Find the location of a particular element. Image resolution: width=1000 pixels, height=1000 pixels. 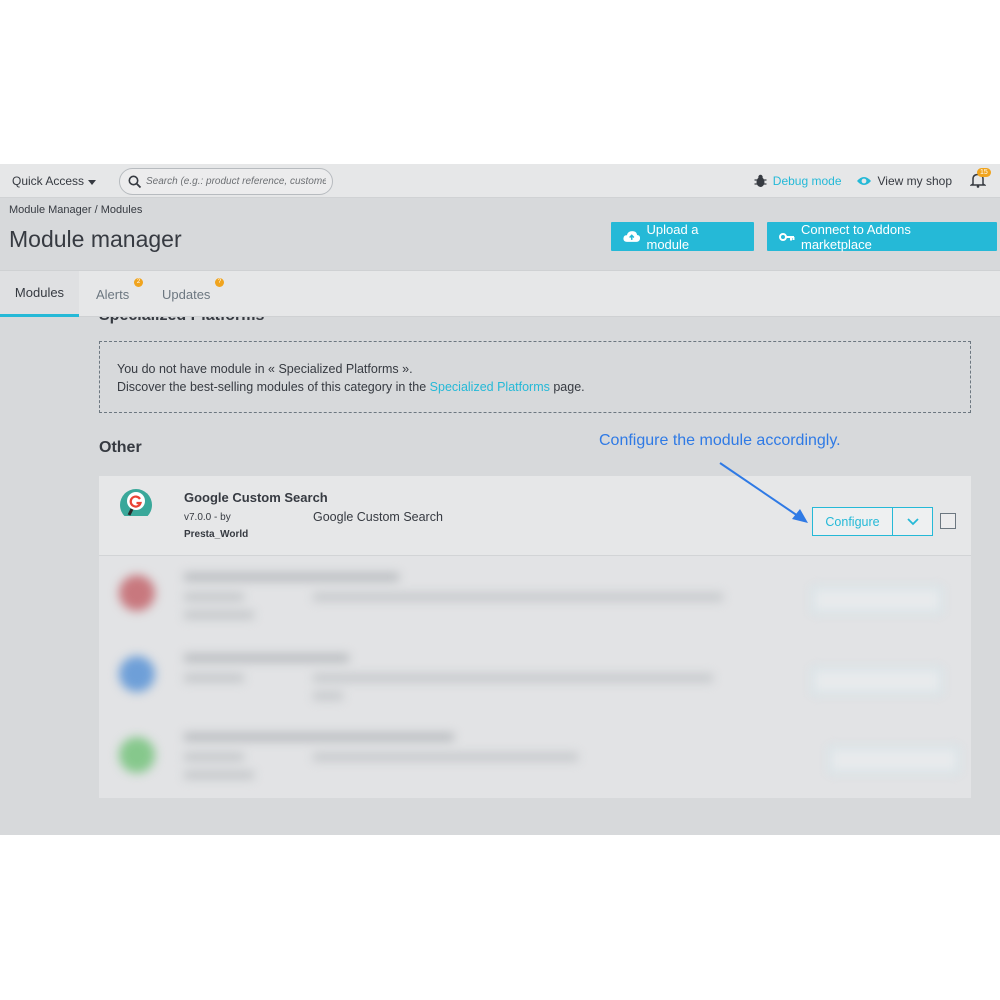

connect-addons-button: Connect to Addons marketplace is located at coordinates (882, 236).